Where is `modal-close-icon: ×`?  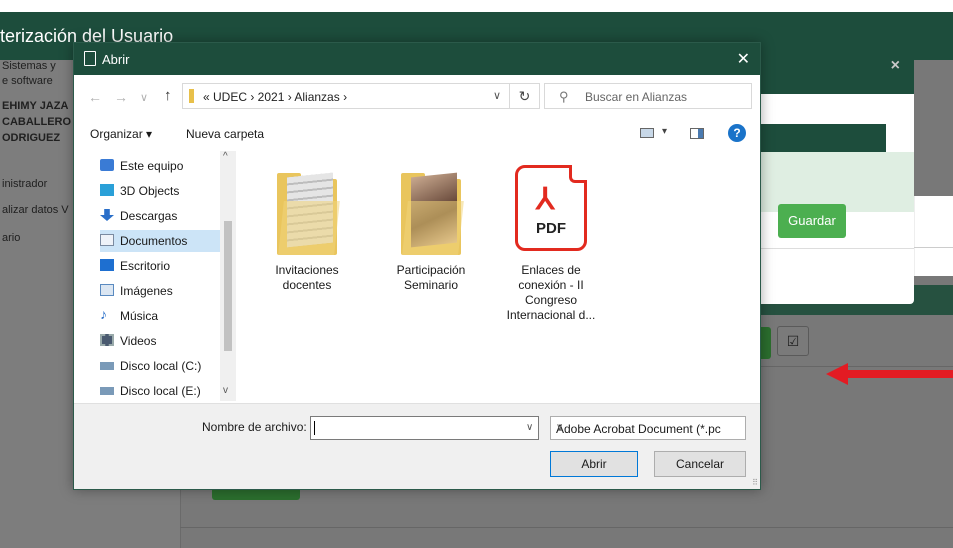 modal-close-icon: × is located at coordinates (895, 66).